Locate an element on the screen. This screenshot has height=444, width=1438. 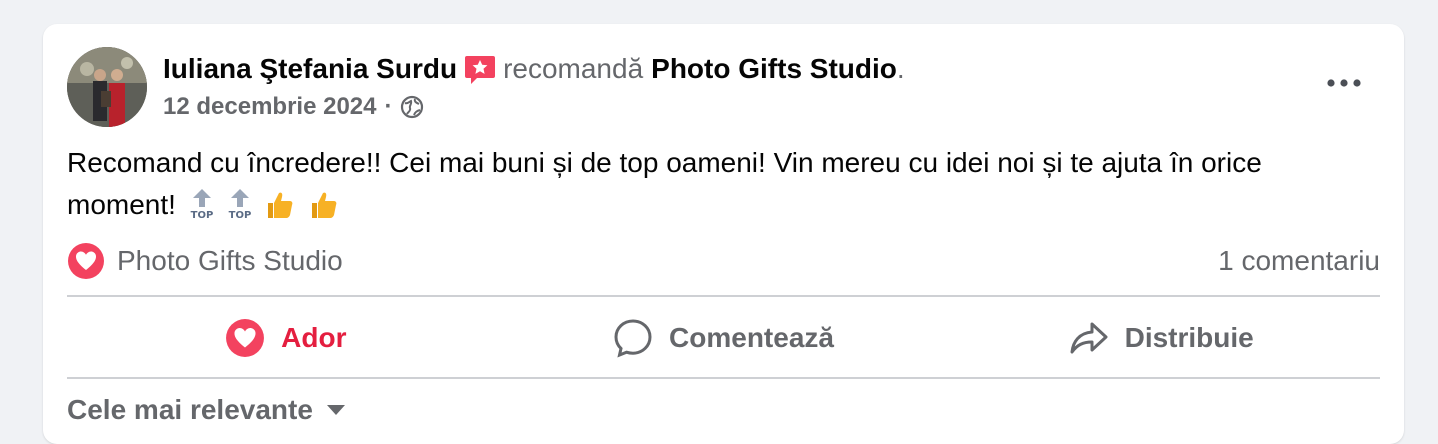
author-avatar is located at coordinates (107, 87).